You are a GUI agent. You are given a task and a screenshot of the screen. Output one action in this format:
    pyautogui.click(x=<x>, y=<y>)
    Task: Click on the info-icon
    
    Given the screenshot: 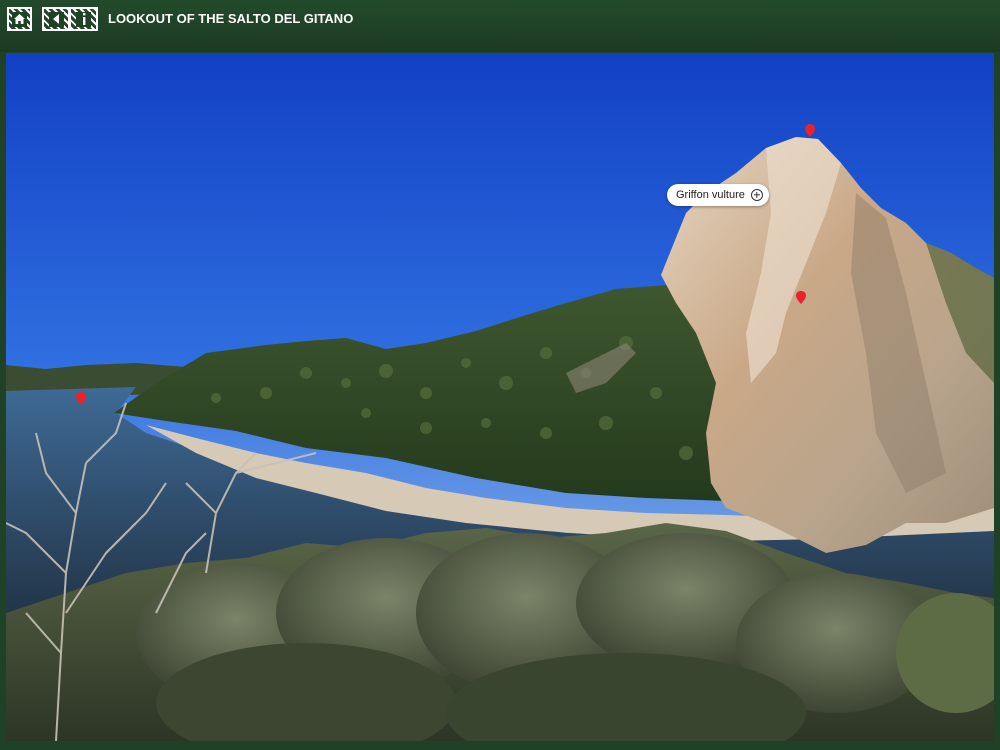 What is the action you would take?
    pyautogui.click(x=83, y=19)
    